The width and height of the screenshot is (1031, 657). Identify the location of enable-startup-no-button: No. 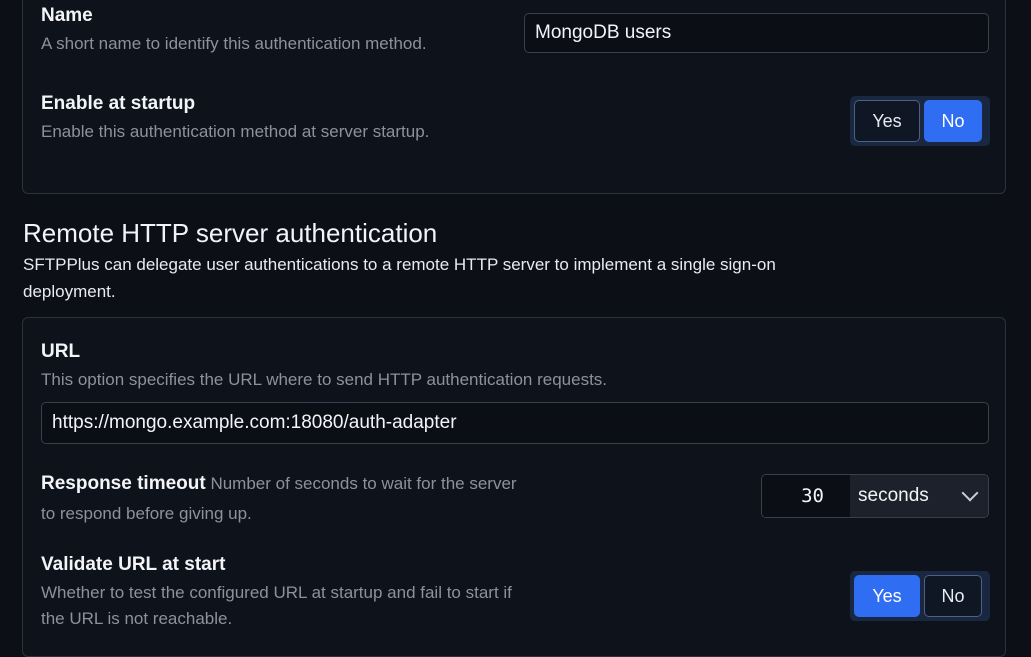
(953, 121).